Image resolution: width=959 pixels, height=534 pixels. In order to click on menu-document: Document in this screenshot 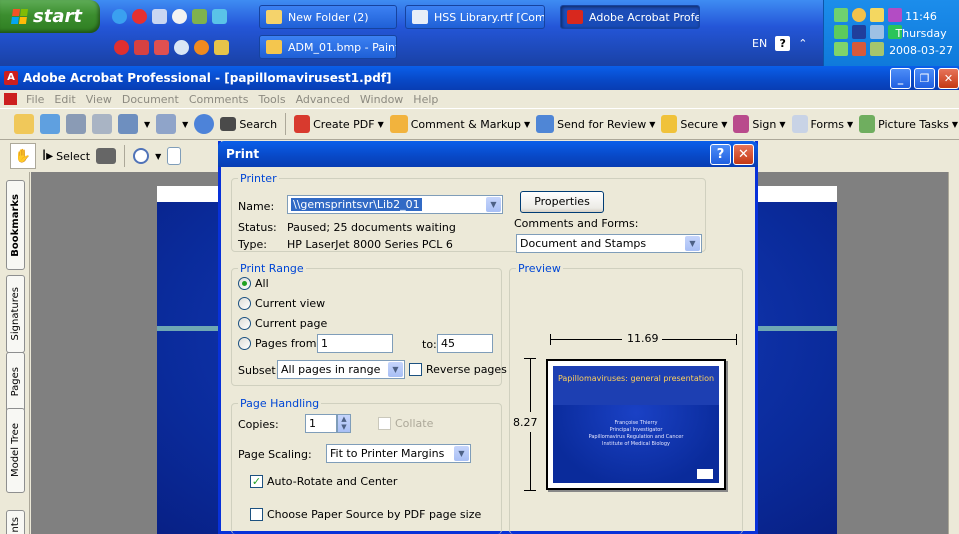, I will do `click(150, 99)`.